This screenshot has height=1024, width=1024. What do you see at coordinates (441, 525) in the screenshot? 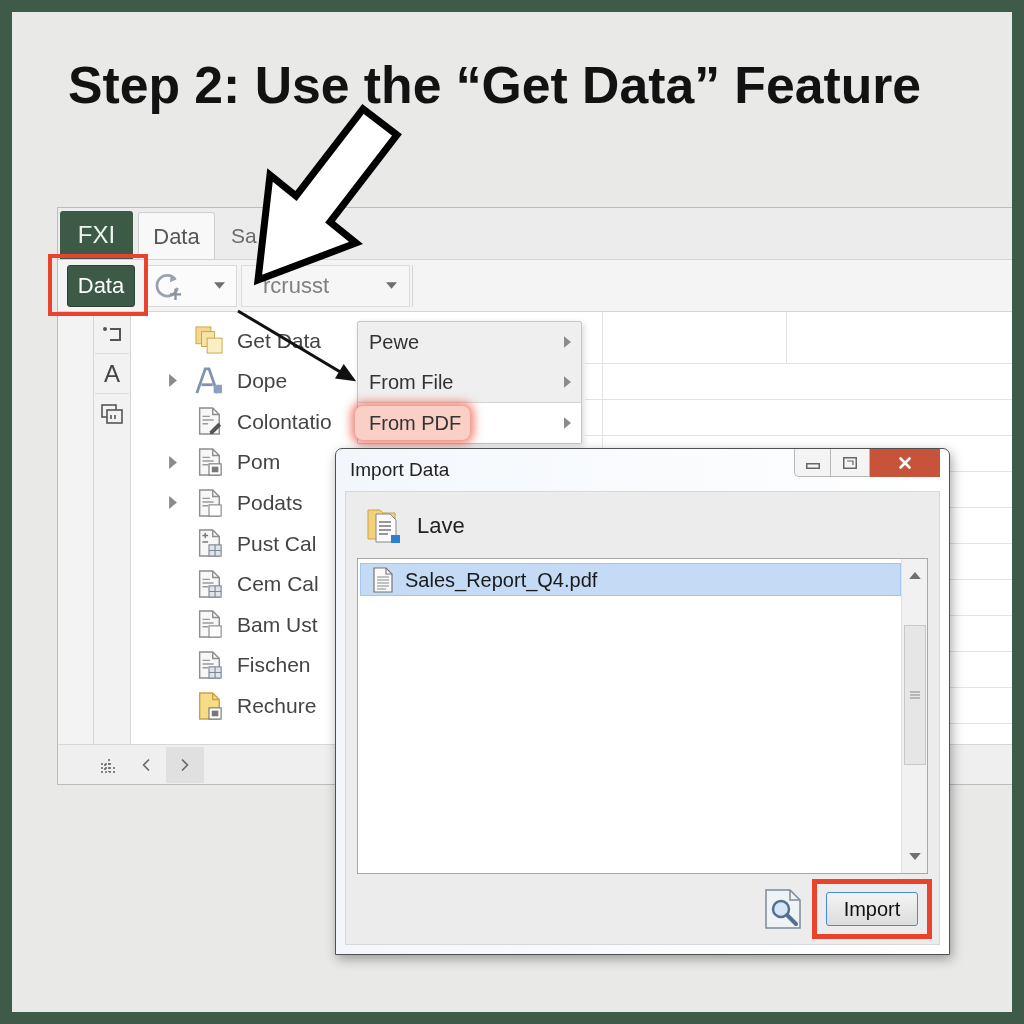
I see `location-label: Lave` at bounding box center [441, 525].